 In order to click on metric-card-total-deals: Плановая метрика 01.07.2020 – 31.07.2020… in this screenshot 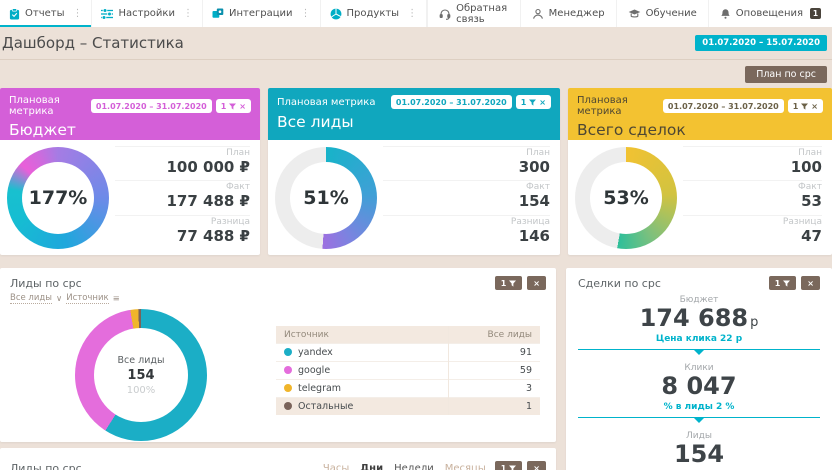, I will do `click(700, 171)`.